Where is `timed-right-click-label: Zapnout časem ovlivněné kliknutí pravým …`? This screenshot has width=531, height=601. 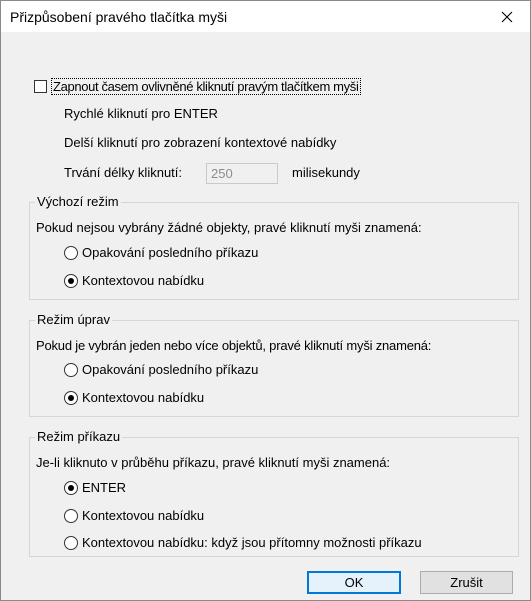 timed-right-click-label: Zapnout časem ovlivněné kliknutí pravým … is located at coordinates (206, 86).